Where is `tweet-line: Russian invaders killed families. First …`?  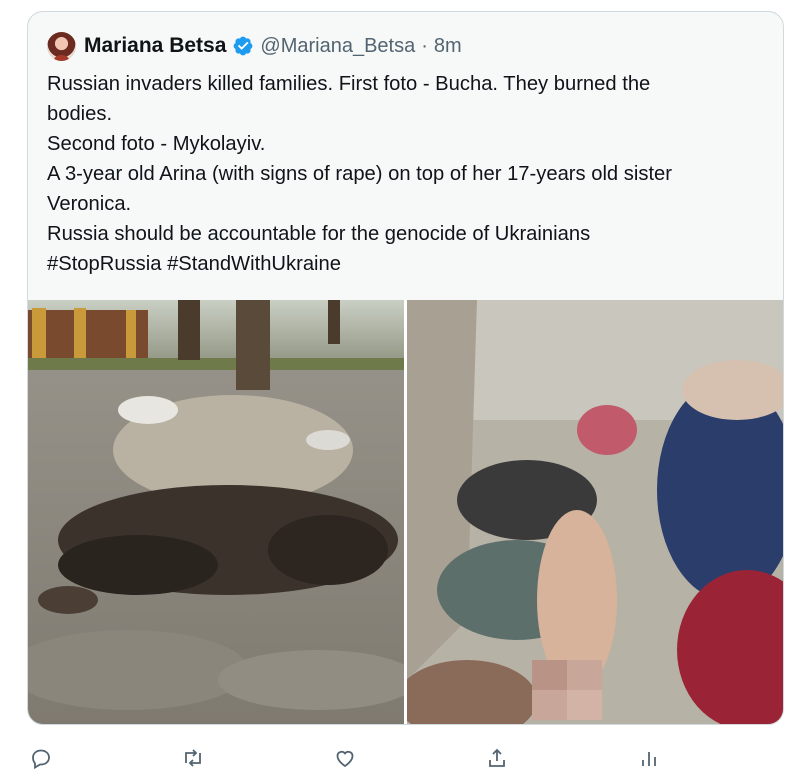 tweet-line: Russian invaders killed families. First … is located at coordinates (349, 84).